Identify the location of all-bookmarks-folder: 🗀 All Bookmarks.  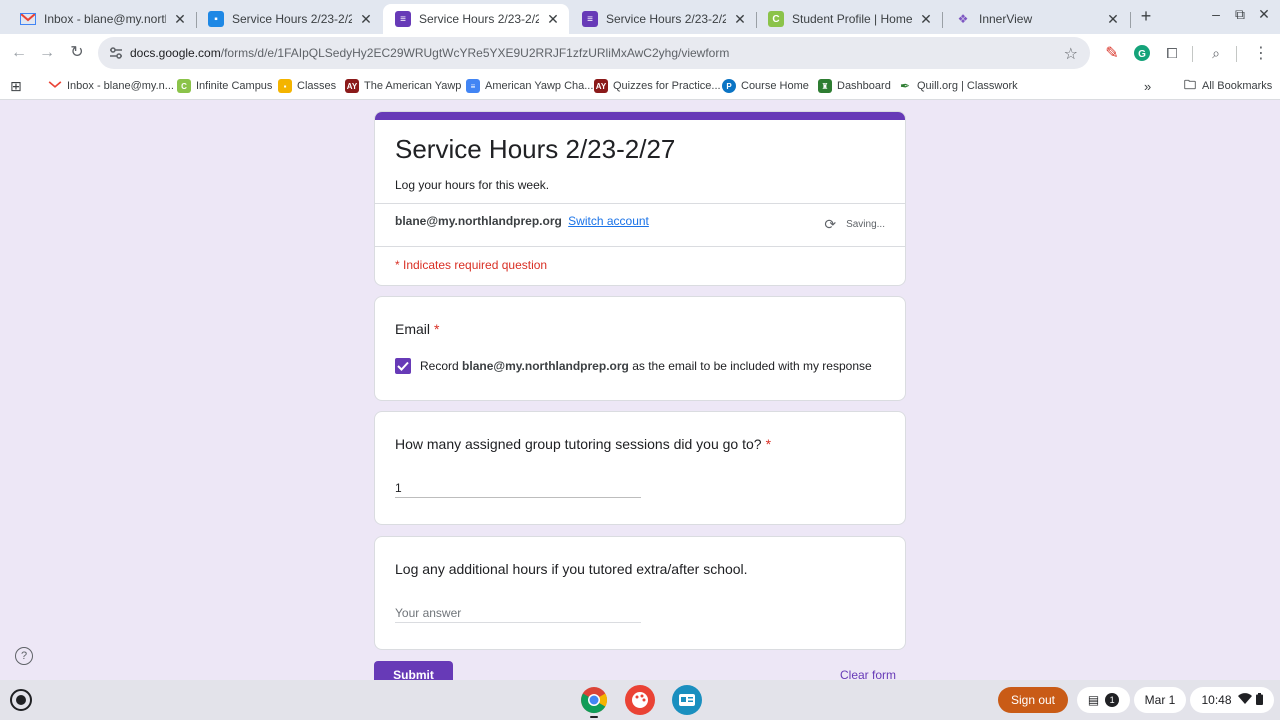
(1227, 86).